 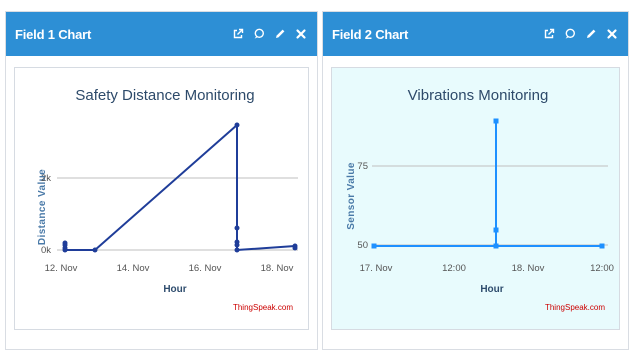 What do you see at coordinates (362, 245) in the screenshot?
I see `y-tick-50: 50` at bounding box center [362, 245].